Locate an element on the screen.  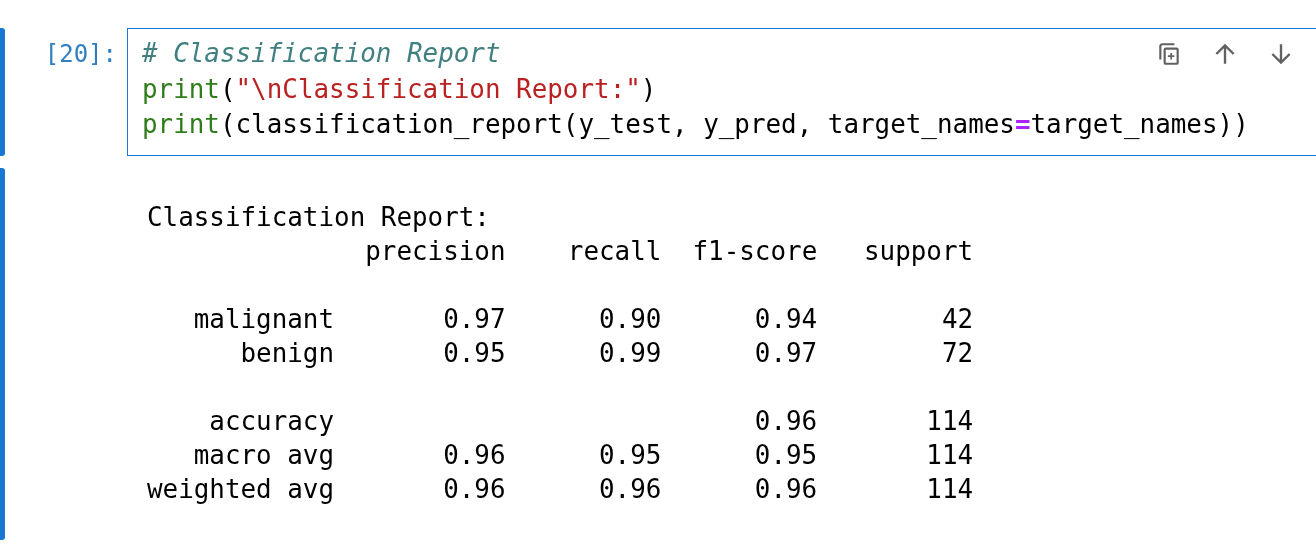
table-cell-text: 42 is located at coordinates (957, 319).